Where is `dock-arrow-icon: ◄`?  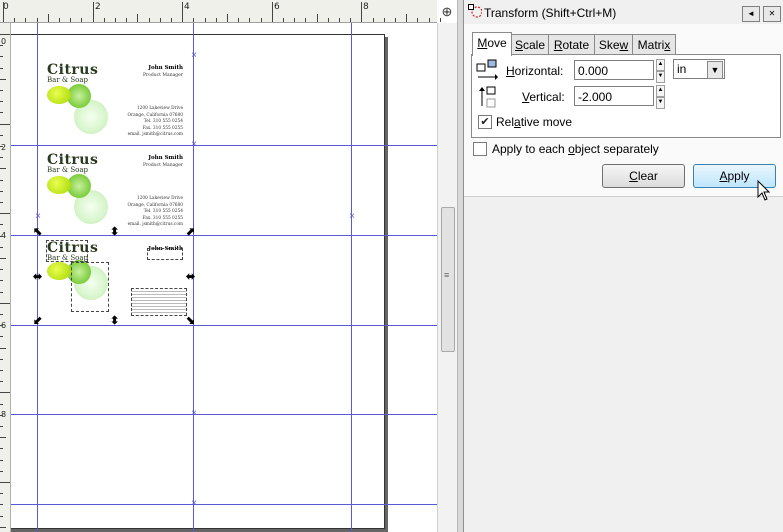
dock-arrow-icon: ◄ is located at coordinates (751, 14).